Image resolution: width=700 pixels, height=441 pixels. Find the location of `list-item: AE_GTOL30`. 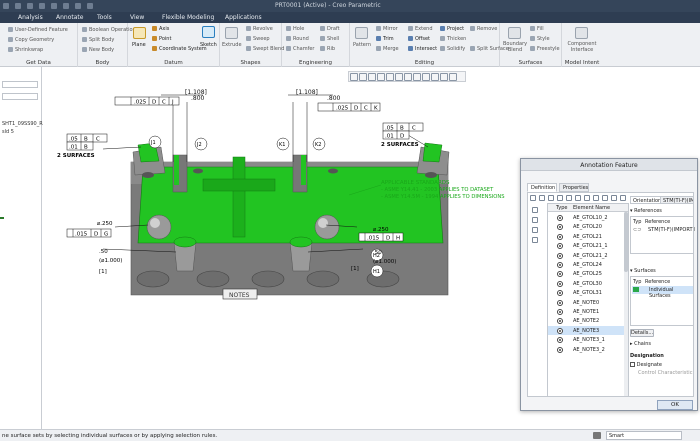

list-item: AE_GTOL30 is located at coordinates (588, 283).